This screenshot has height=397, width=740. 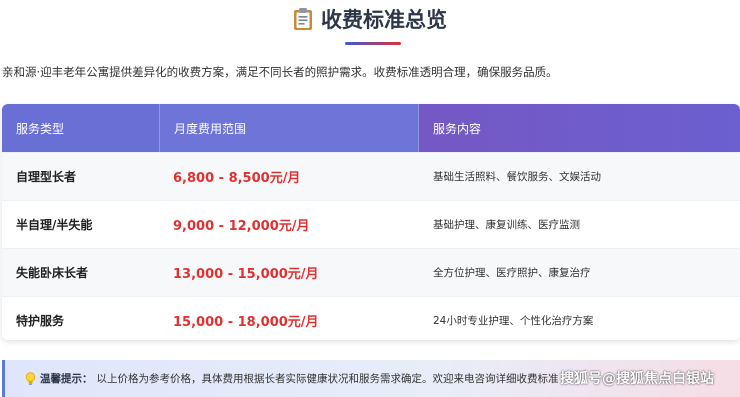 What do you see at coordinates (384, 20) in the screenshot?
I see `page-title: 收费标准总览` at bounding box center [384, 20].